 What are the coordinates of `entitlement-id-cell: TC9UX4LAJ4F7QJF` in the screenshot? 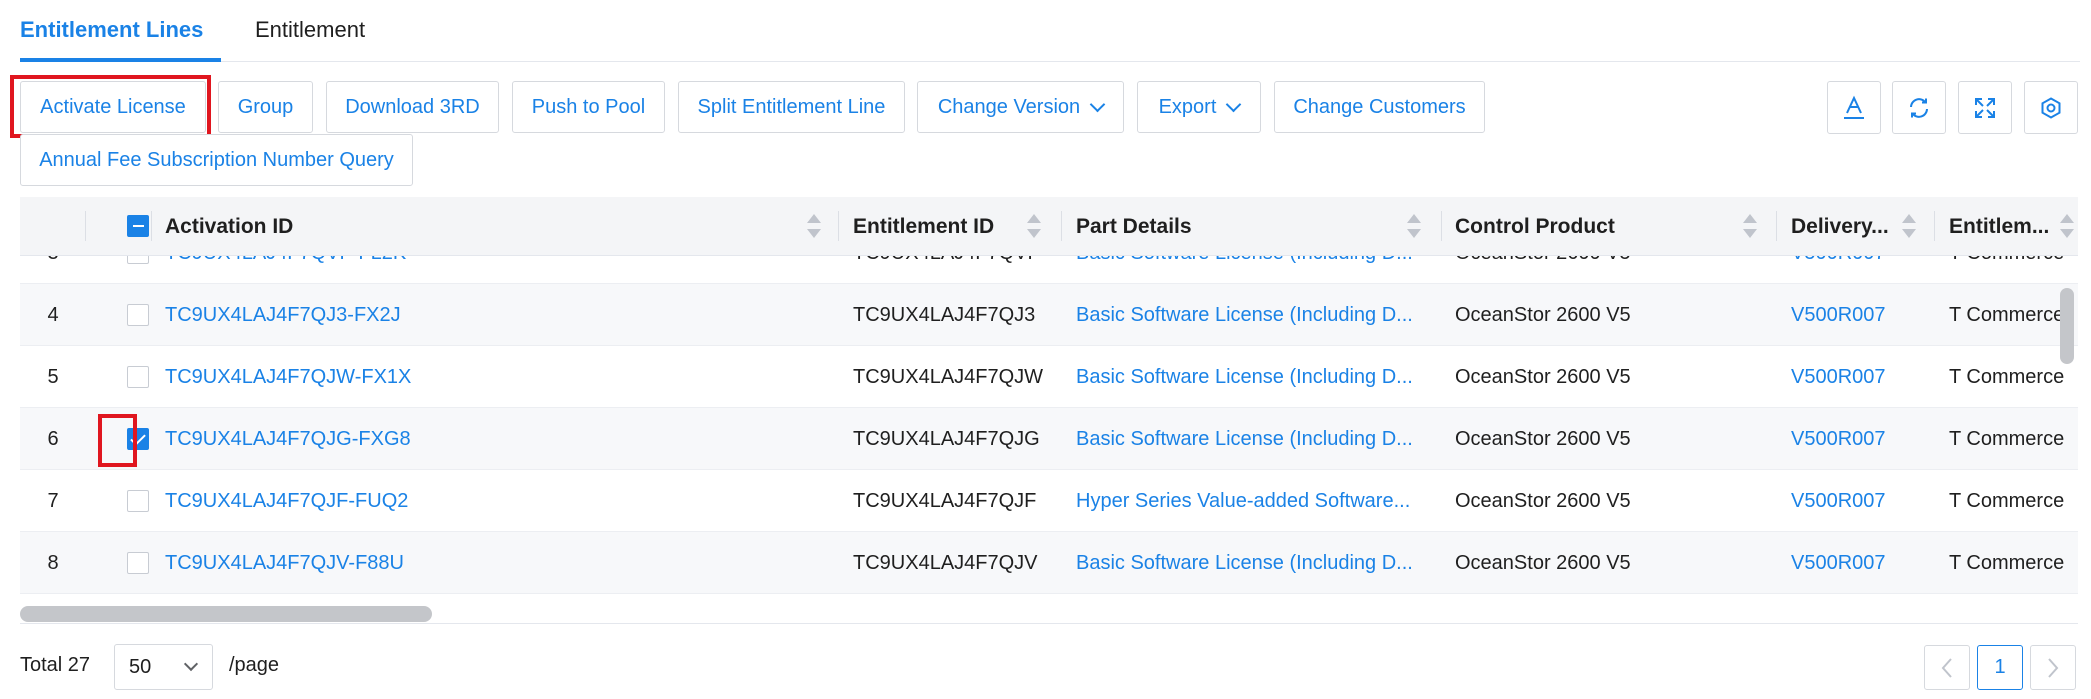 It's located at (945, 500).